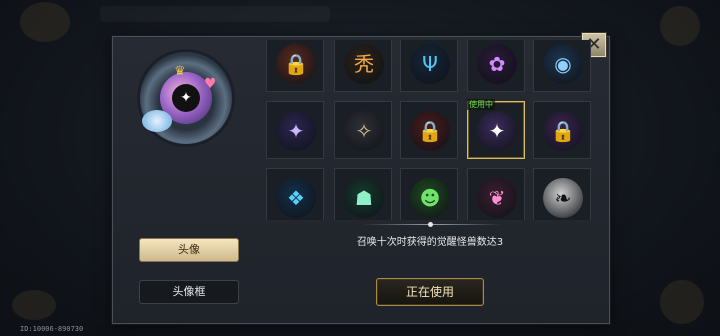 The image size is (720, 336). Describe the element at coordinates (481, 104) in the screenshot. I see `in-use-badge: 使用中` at that location.